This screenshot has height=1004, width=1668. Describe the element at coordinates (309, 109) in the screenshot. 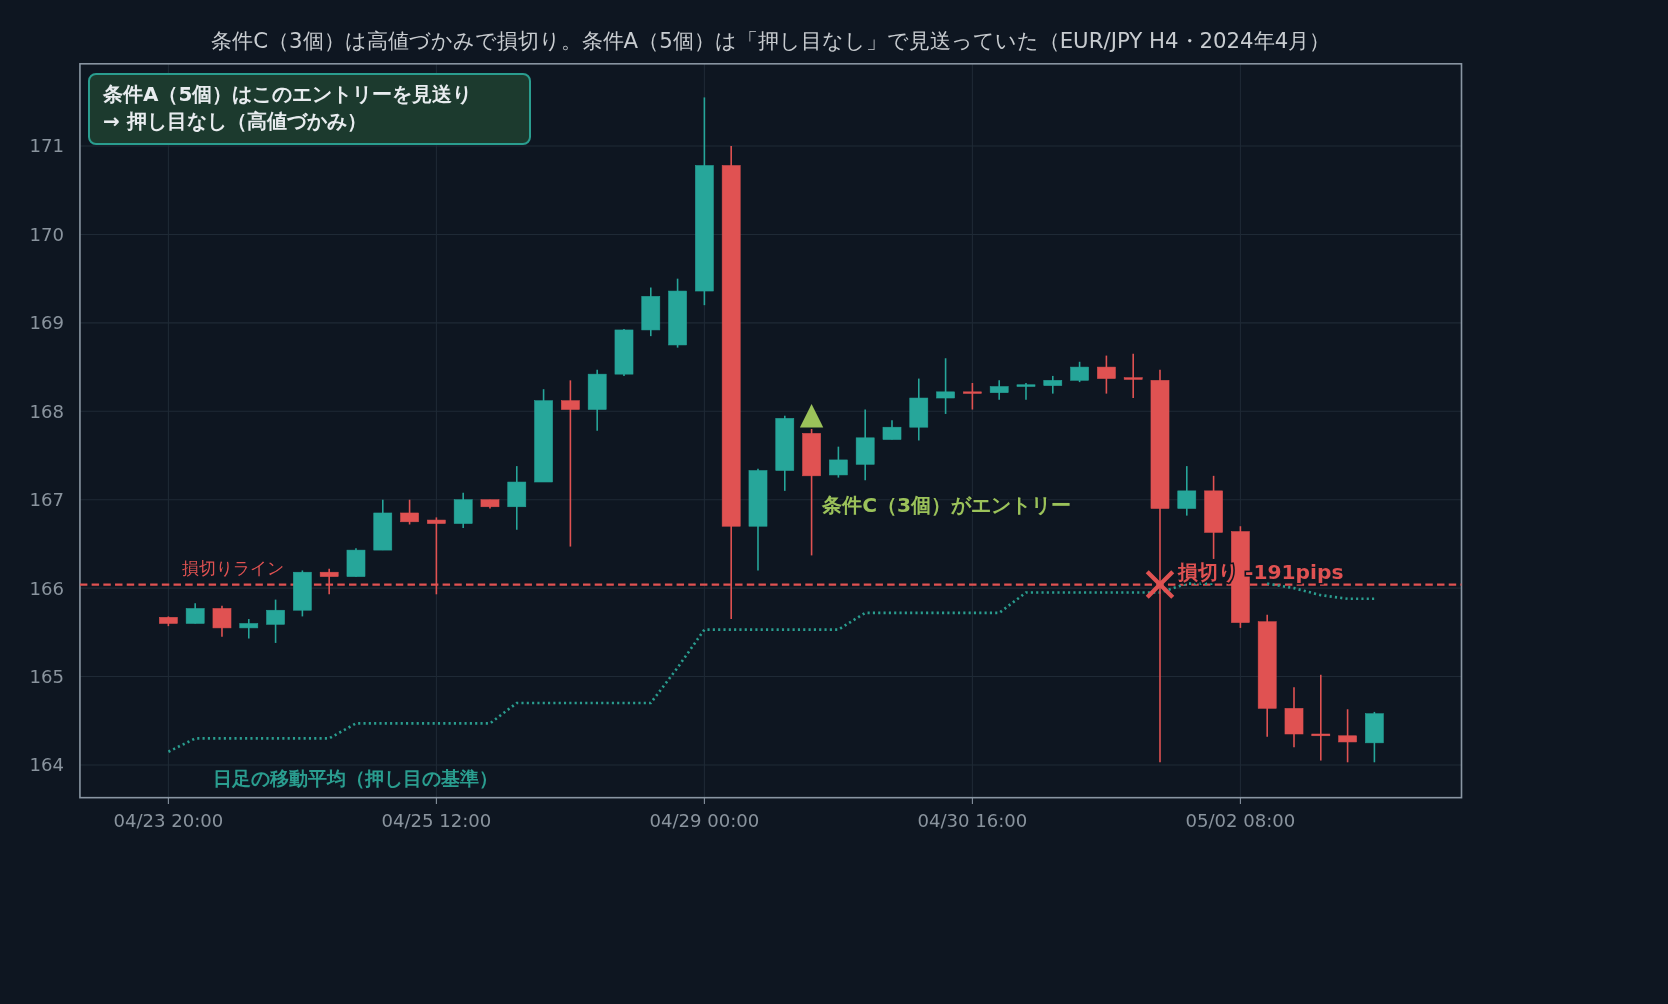

I see `callout-box: 条件A（5個）はこのエントリーを見送り → 押し目なし（高値づかみ）` at that location.